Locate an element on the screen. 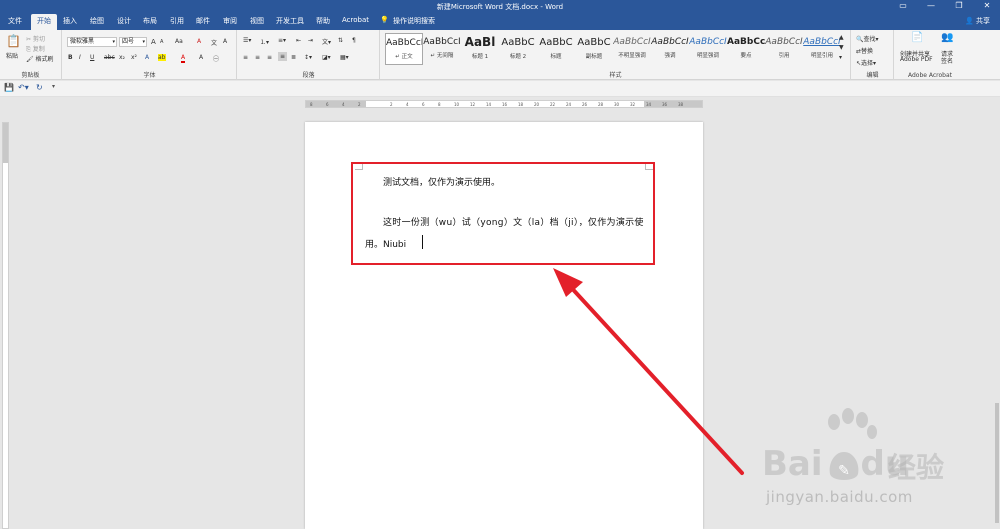  style-subtitle: AaBbC 副标题 is located at coordinates (594, 49).